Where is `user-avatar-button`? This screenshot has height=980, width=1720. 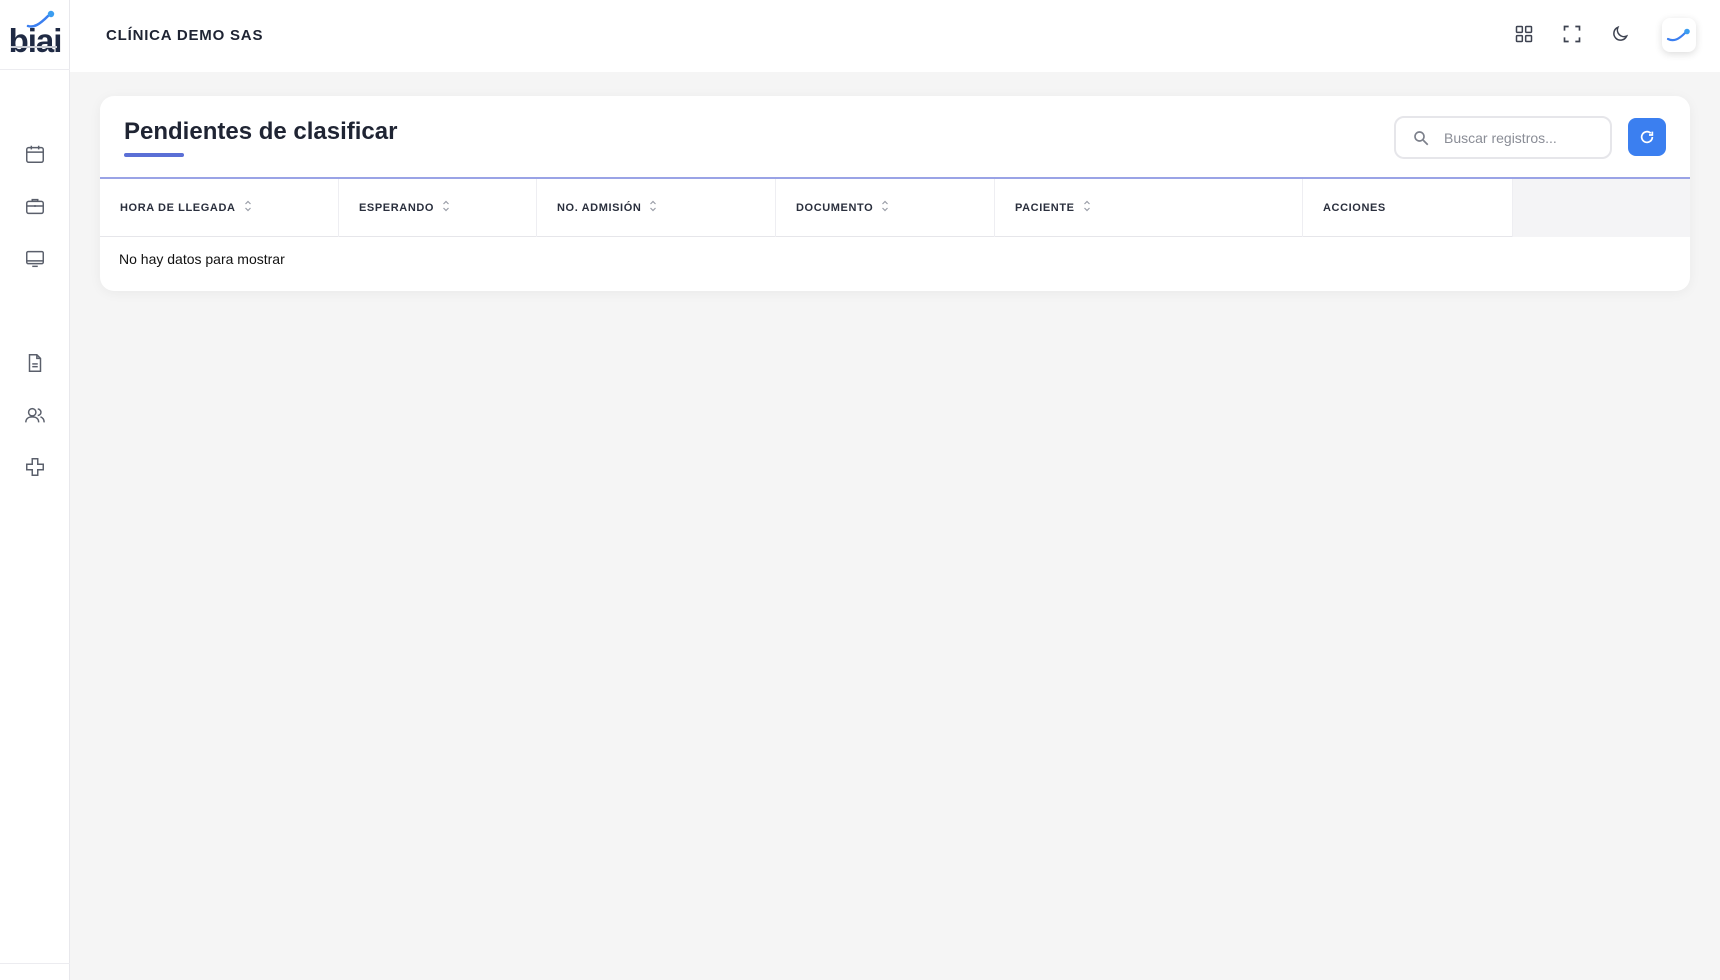 user-avatar-button is located at coordinates (1679, 35).